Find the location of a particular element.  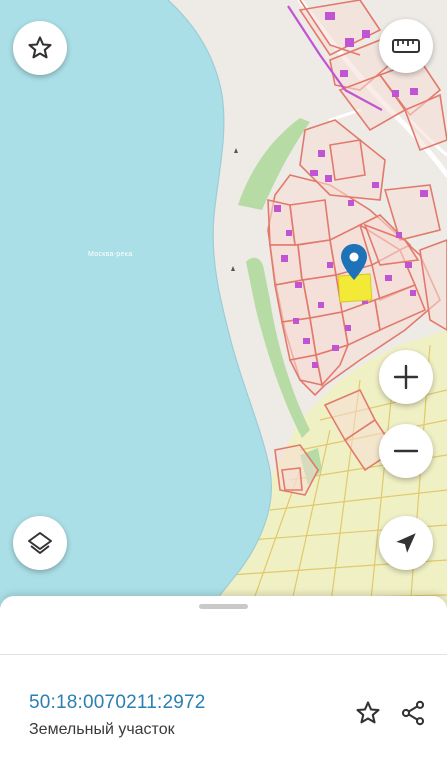

star-outline-icon is located at coordinates (368, 712).